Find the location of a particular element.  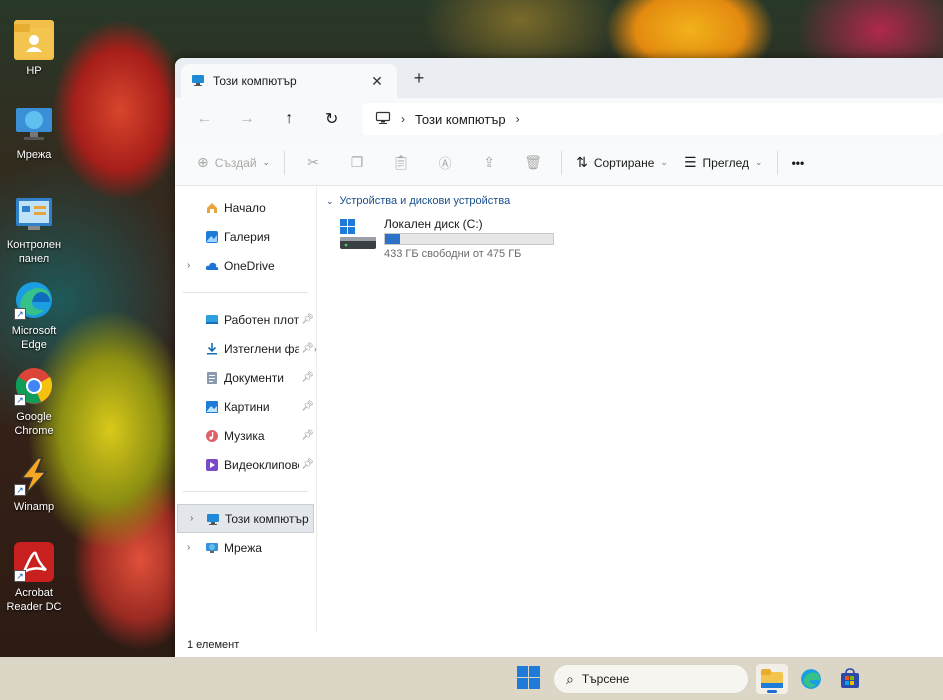

sidebar-item-music: Музика 📌︎ is located at coordinates (245, 435).